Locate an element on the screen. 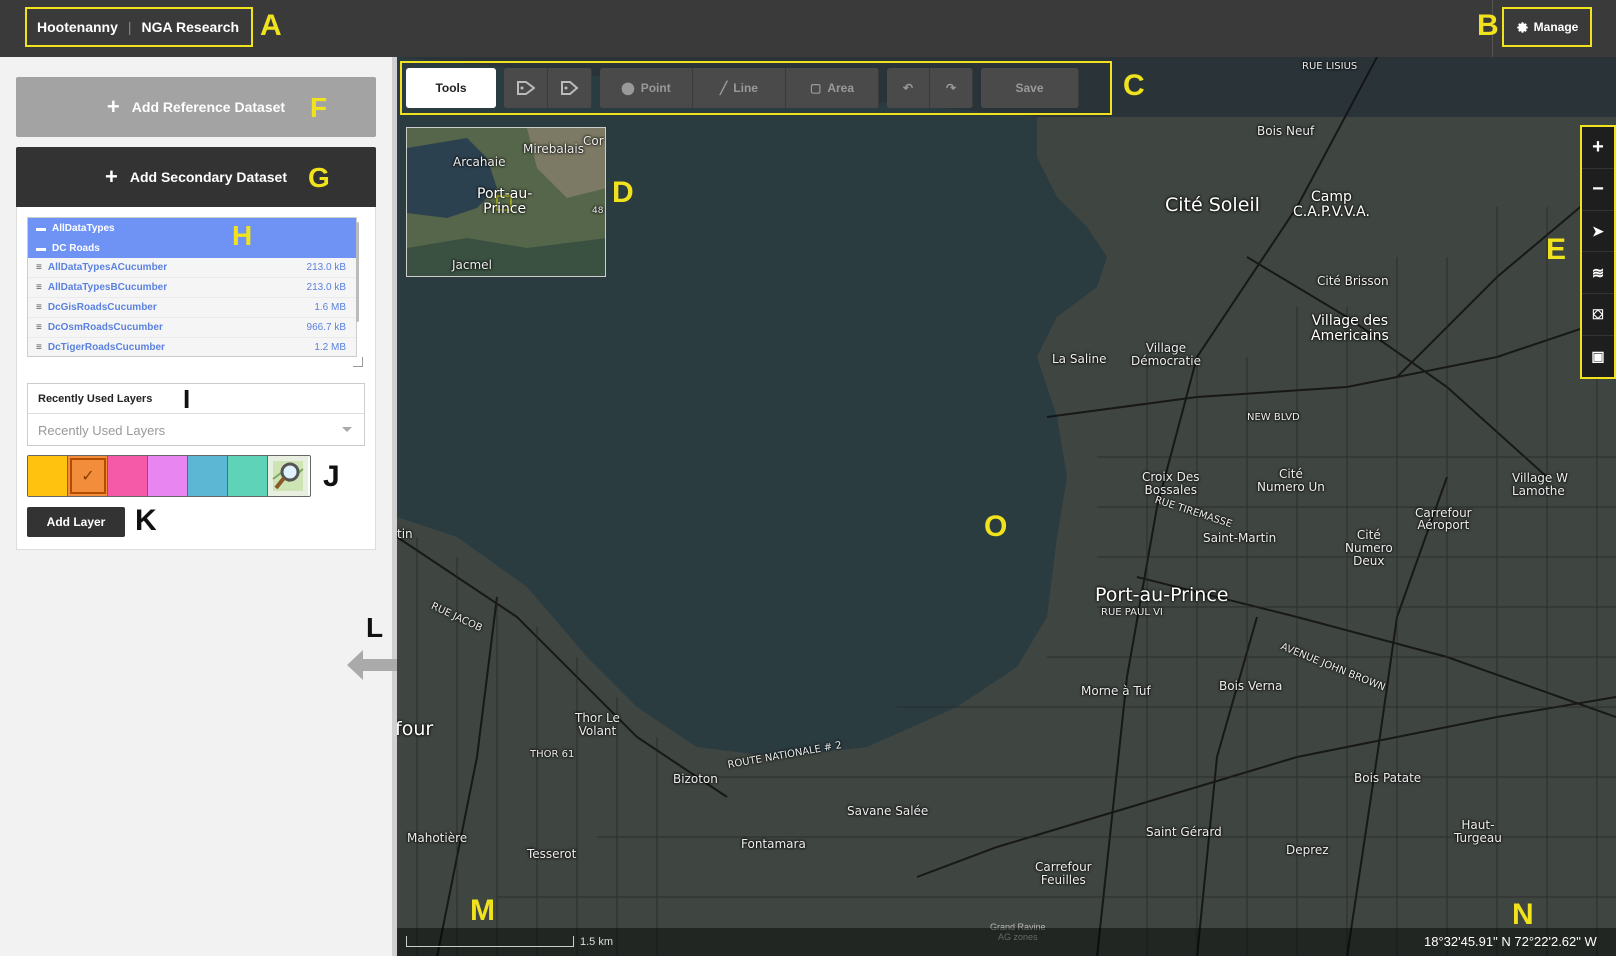  color-swatch-blue is located at coordinates (208, 476).